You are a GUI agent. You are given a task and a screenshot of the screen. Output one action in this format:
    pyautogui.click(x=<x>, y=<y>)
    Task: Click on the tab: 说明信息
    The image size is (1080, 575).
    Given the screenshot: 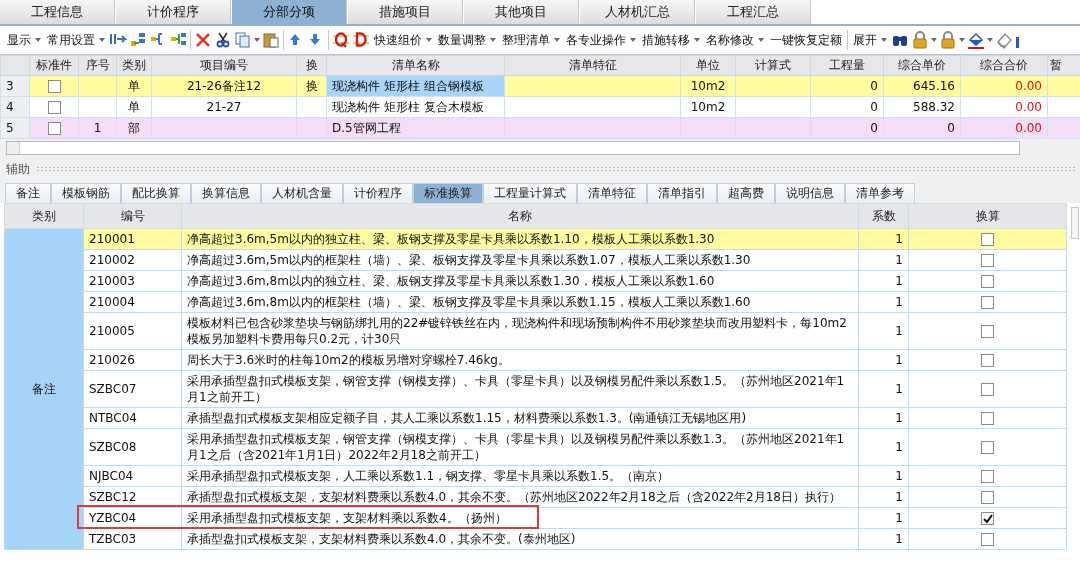 What is the action you would take?
    pyautogui.click(x=810, y=193)
    